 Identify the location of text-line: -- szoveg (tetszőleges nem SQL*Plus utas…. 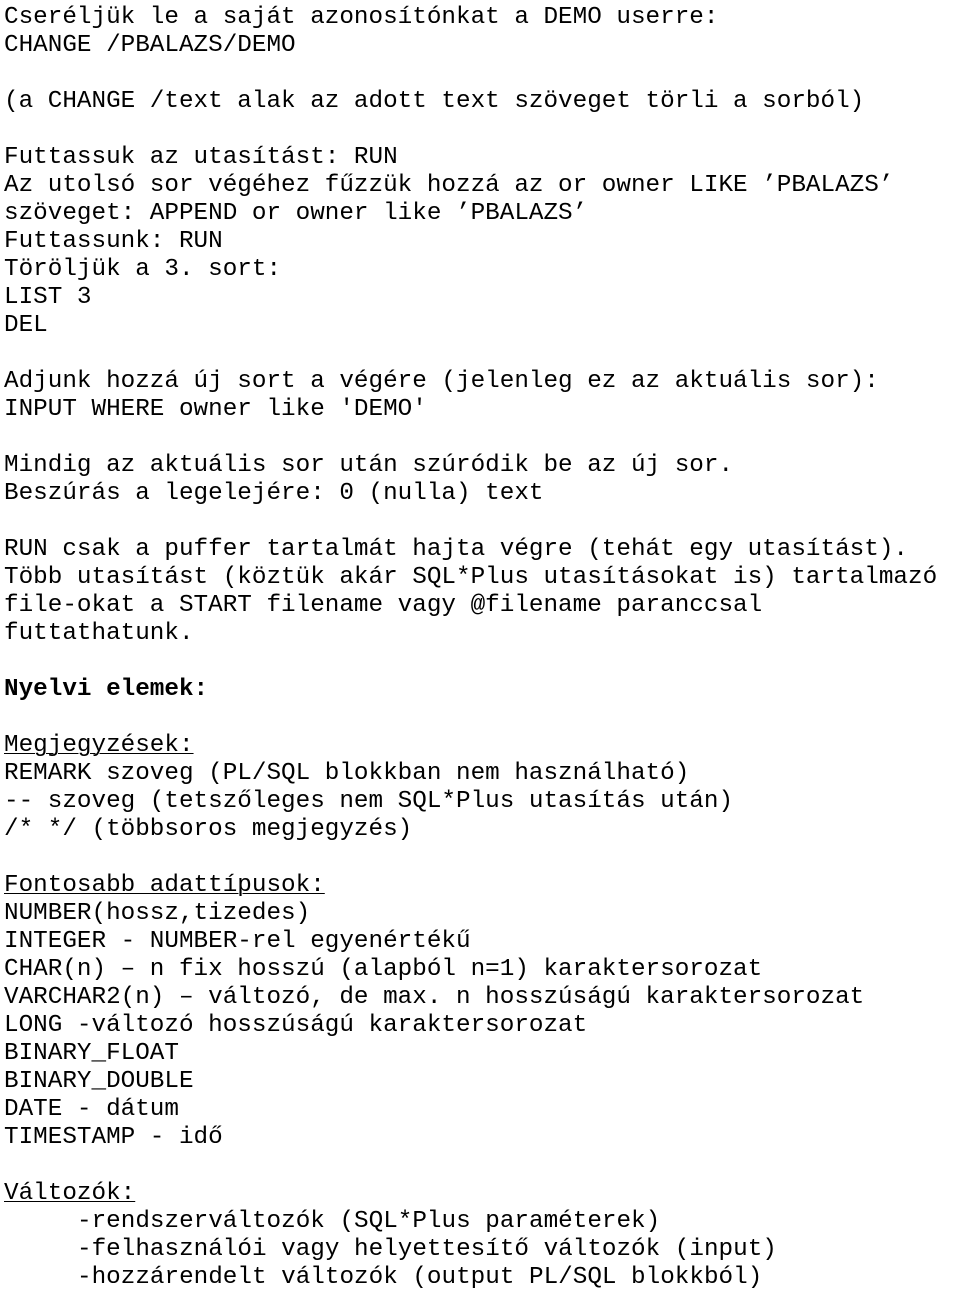
(369, 801).